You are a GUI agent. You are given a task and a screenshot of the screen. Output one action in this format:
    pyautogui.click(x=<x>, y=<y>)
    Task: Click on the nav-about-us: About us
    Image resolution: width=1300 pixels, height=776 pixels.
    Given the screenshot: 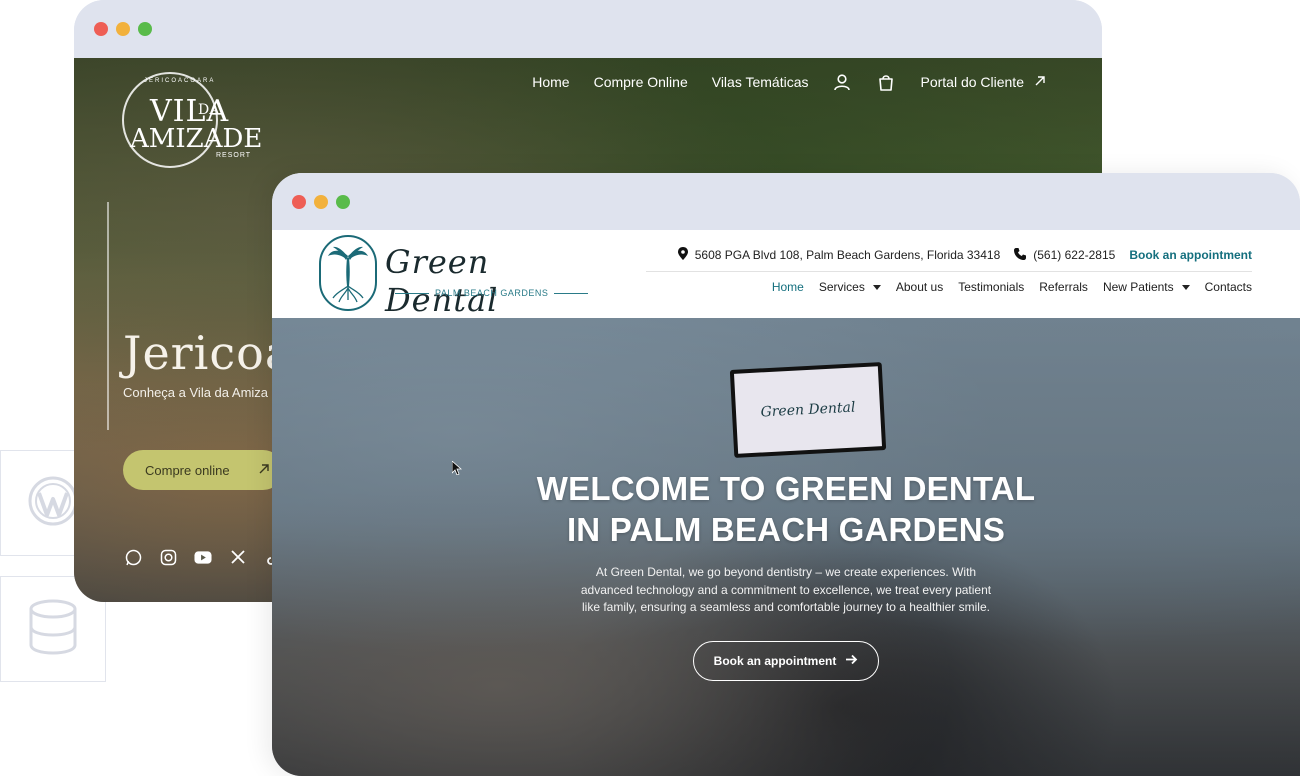 What is the action you would take?
    pyautogui.click(x=919, y=287)
    